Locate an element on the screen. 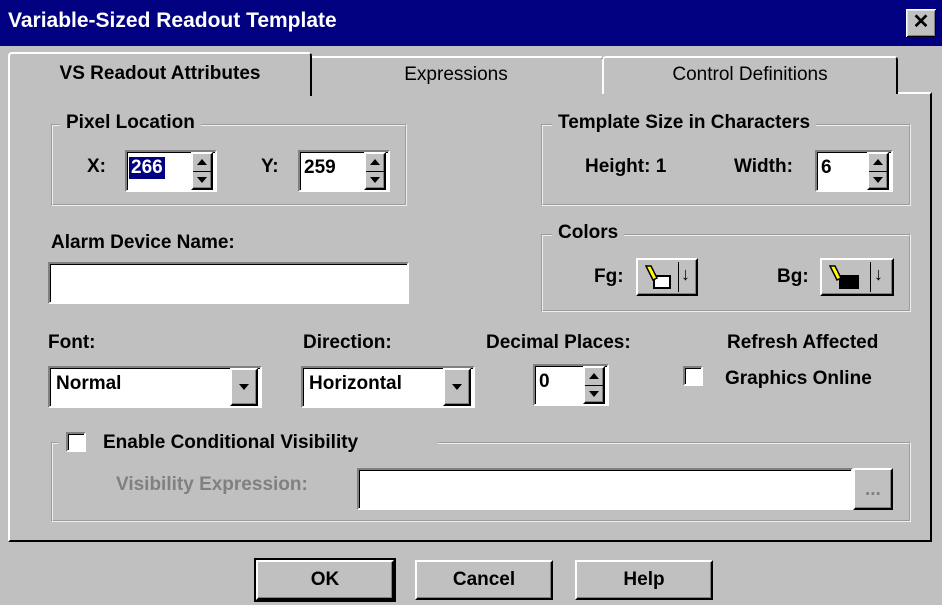  tab-vs-readout-attributes: VS Readout Attributes is located at coordinates (160, 74).